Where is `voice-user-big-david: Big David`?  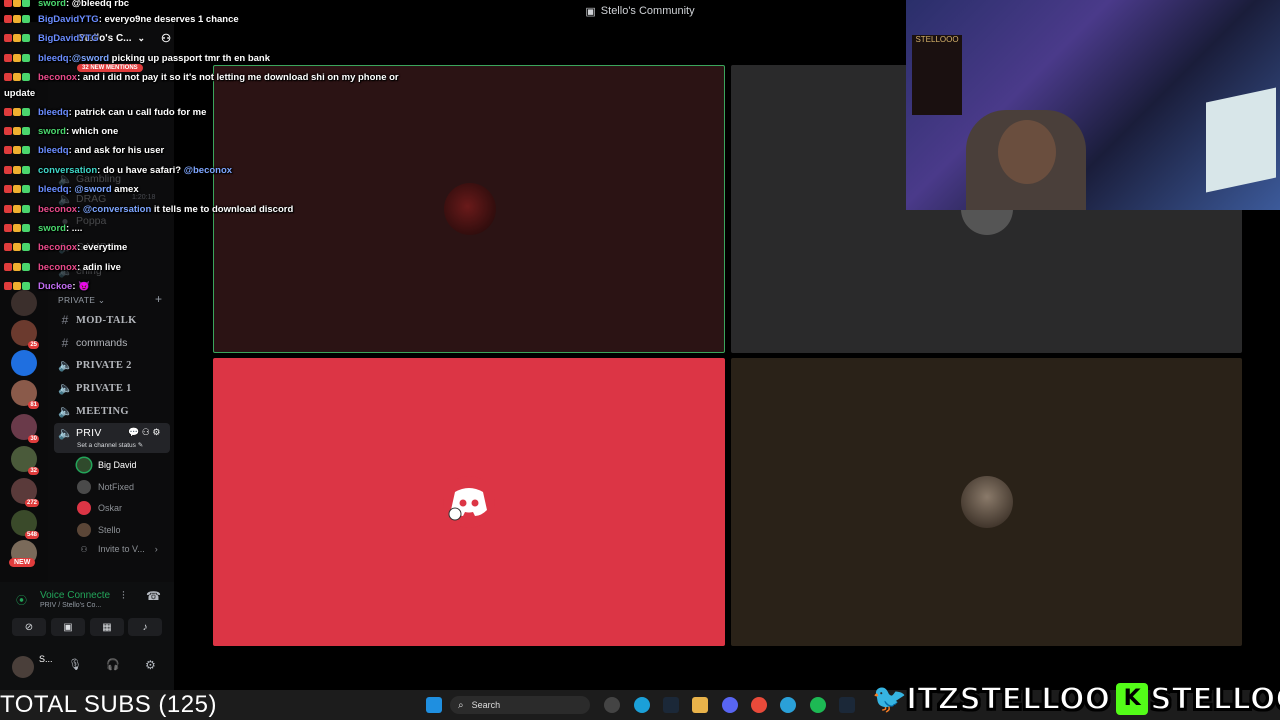 voice-user-big-david: Big David is located at coordinates (107, 465).